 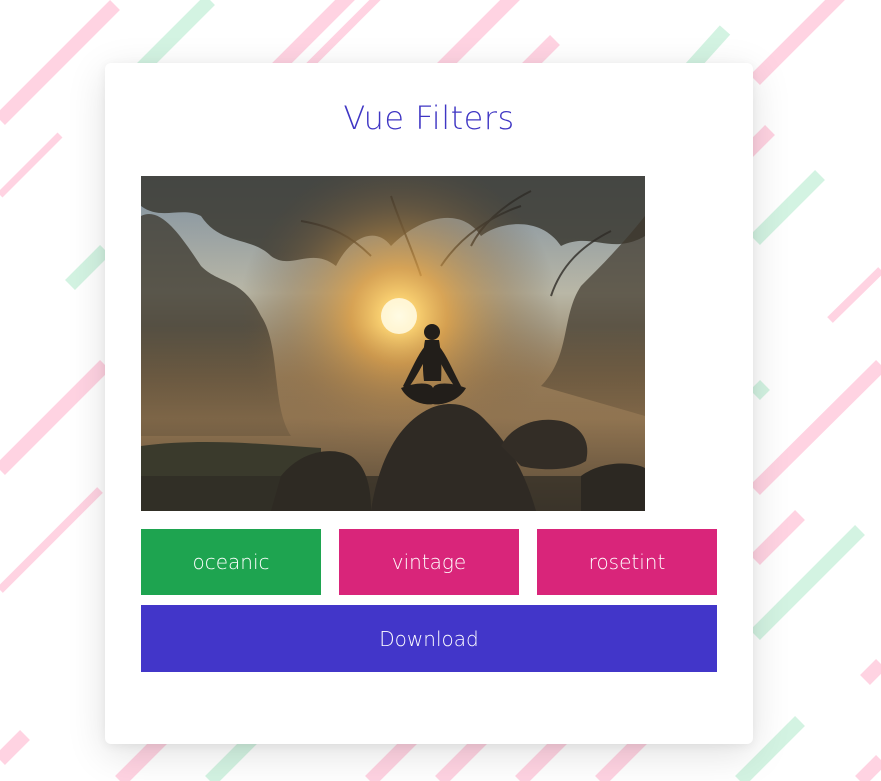 I want to click on rosetint-filter-button: rosetint, so click(x=627, y=562).